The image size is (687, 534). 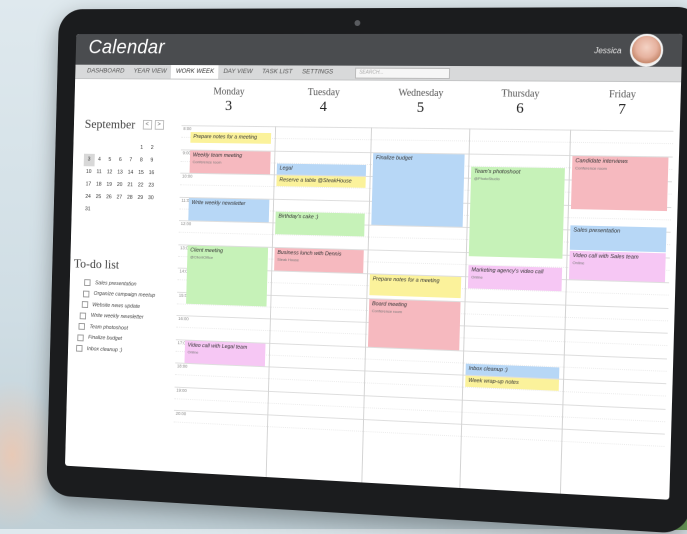 I want to click on mini-calendar-day: 10, so click(x=88, y=172).